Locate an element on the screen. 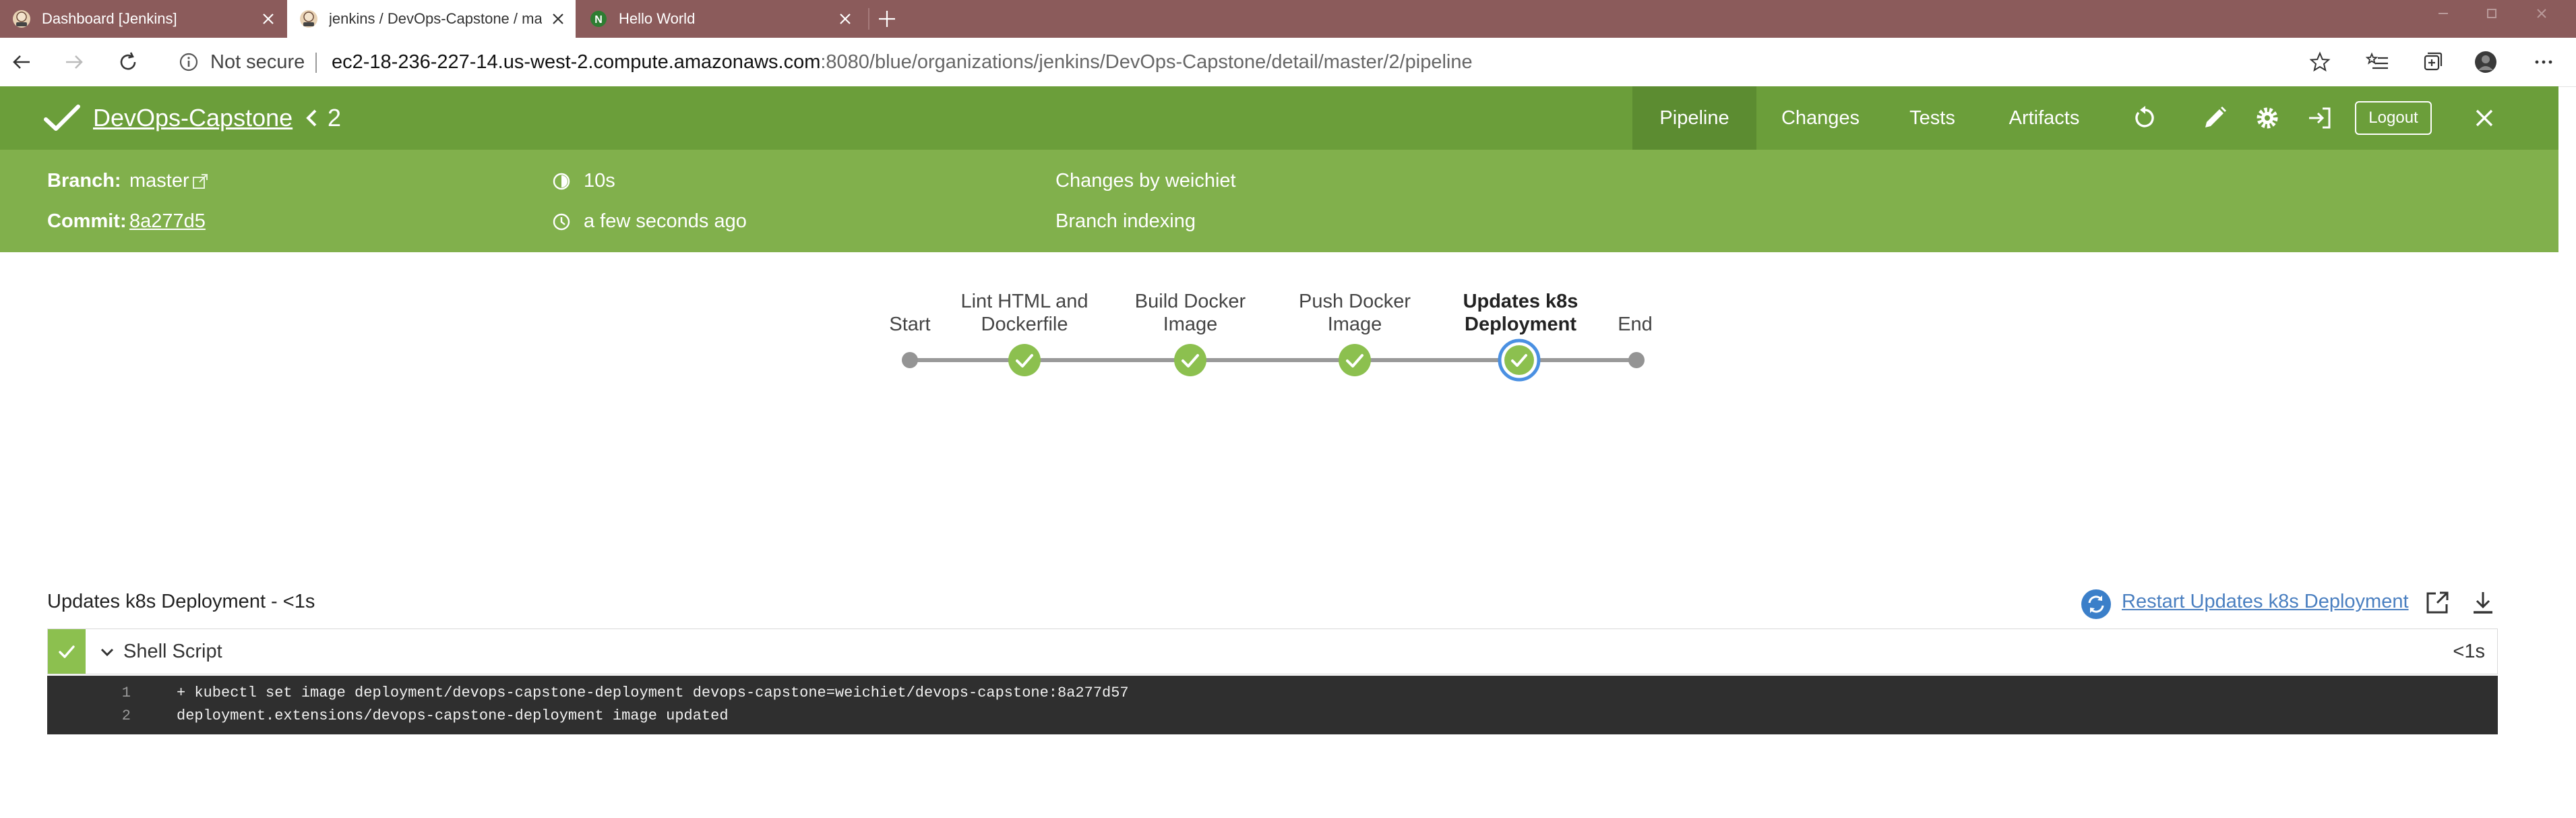 The width and height of the screenshot is (2576, 818). log-line-number: 2 is located at coordinates (89, 716).